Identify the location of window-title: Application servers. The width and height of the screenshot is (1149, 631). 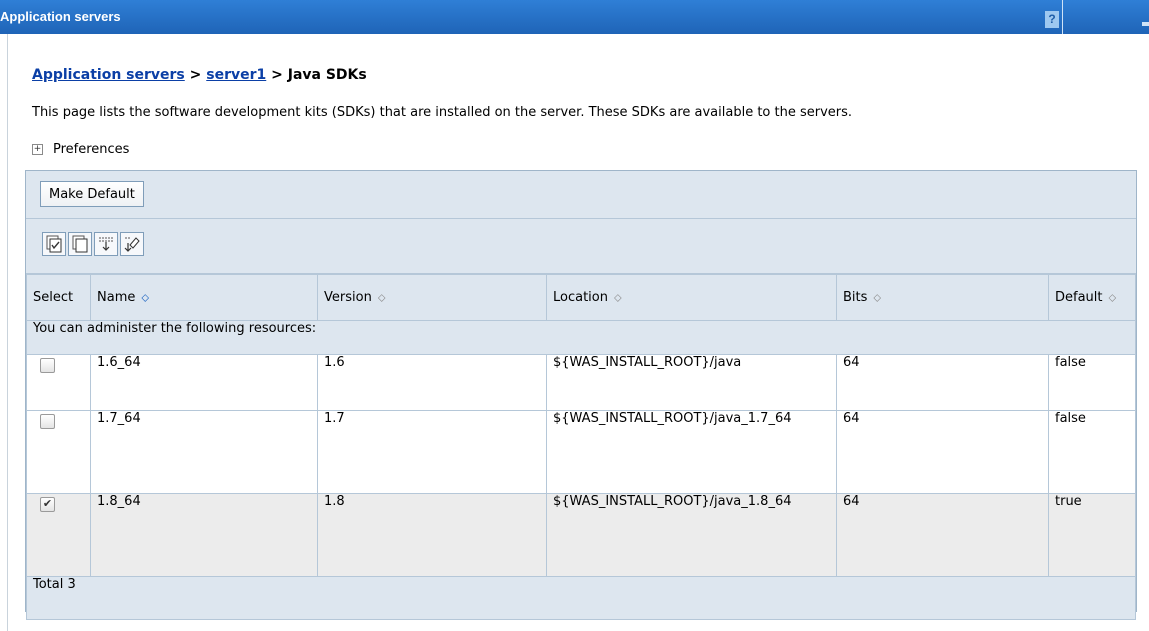
(60, 16).